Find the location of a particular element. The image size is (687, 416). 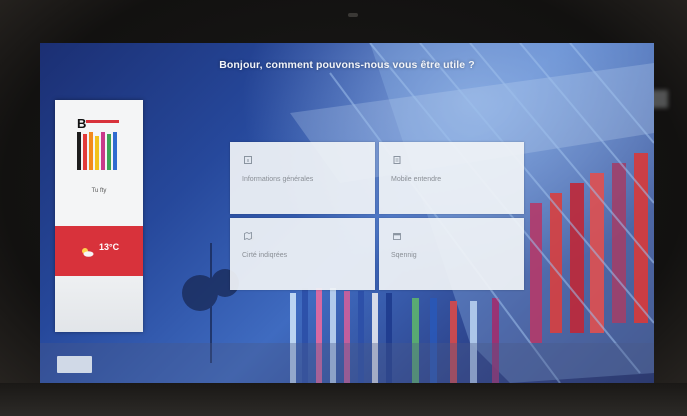

weather-panel: 13°C is located at coordinates (99, 251).